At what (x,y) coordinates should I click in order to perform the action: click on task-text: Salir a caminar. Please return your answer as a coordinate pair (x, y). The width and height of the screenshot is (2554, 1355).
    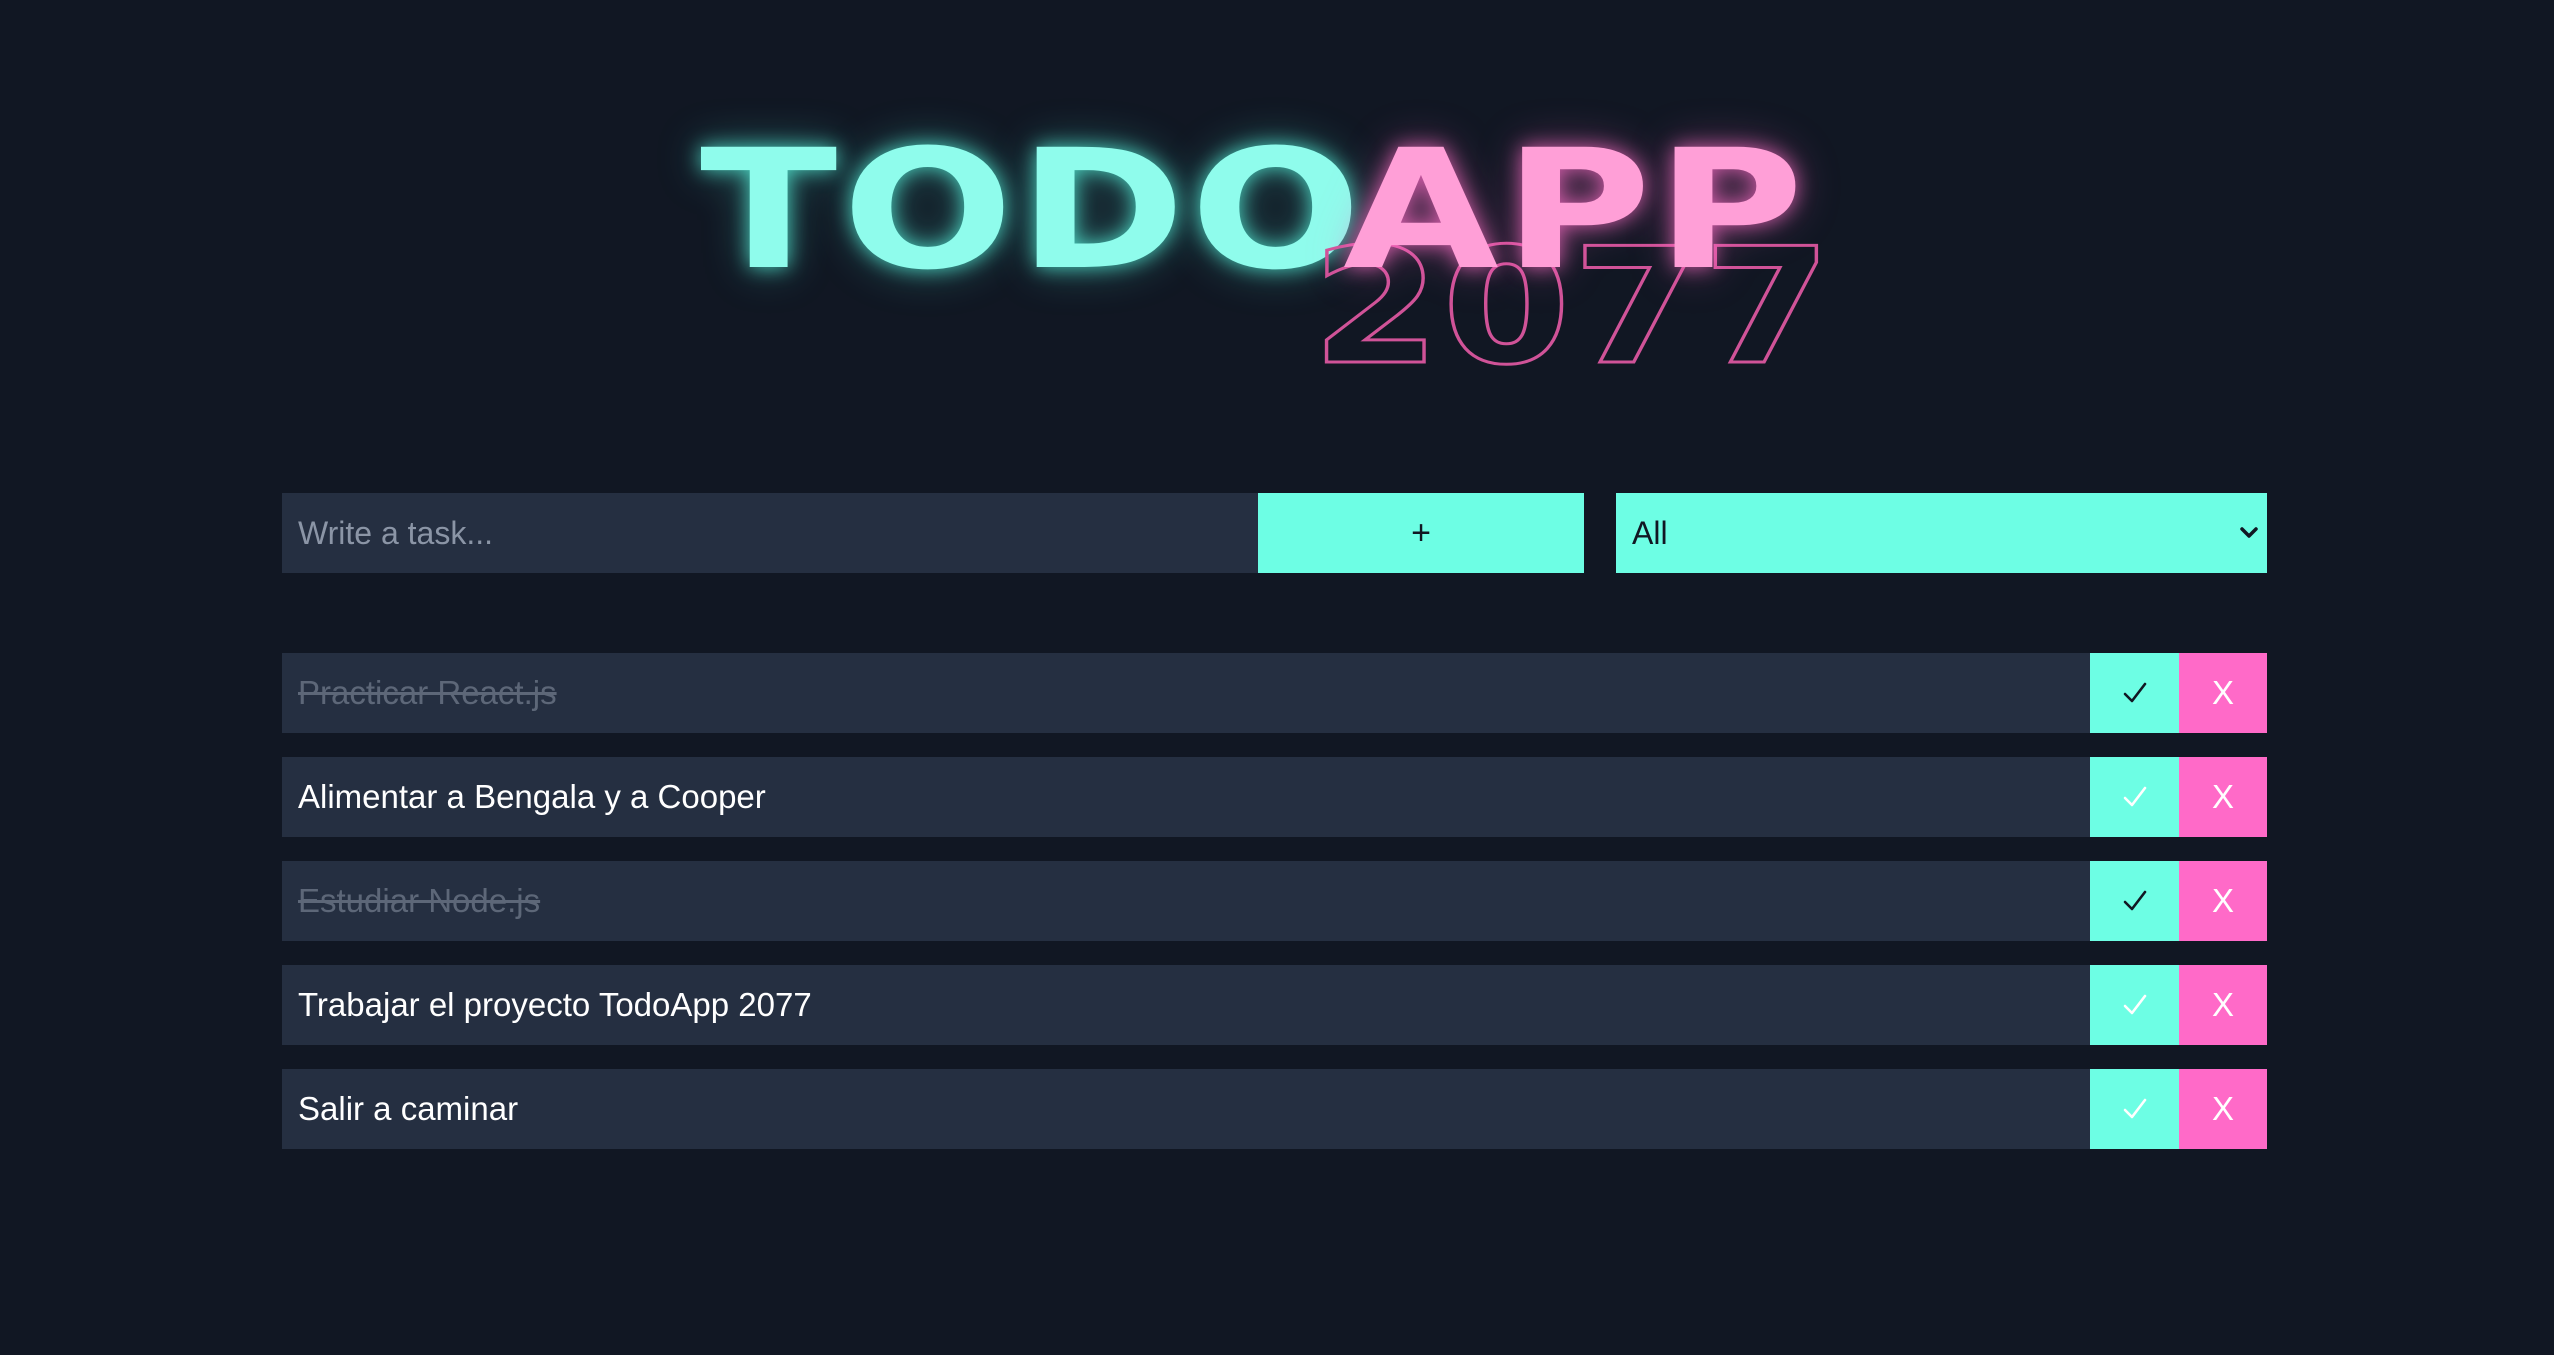
    Looking at the image, I should click on (408, 1108).